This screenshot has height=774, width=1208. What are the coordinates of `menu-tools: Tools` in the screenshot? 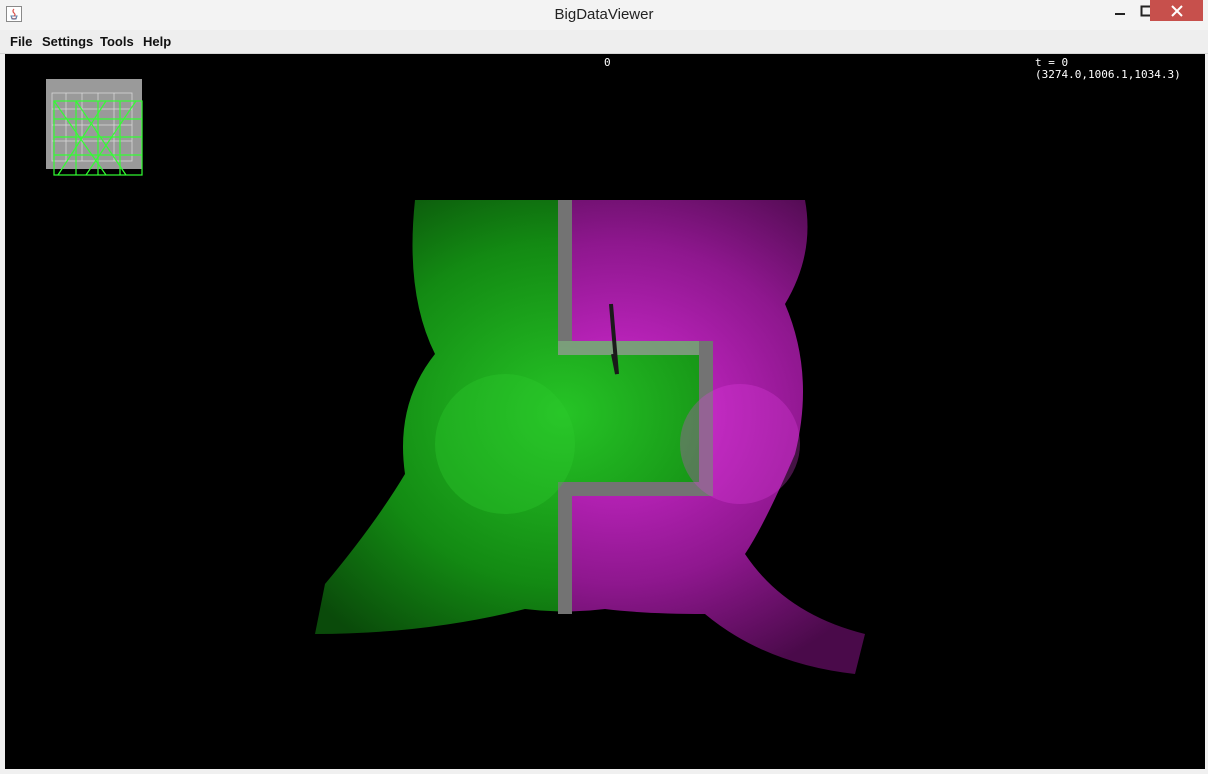 It's located at (117, 41).